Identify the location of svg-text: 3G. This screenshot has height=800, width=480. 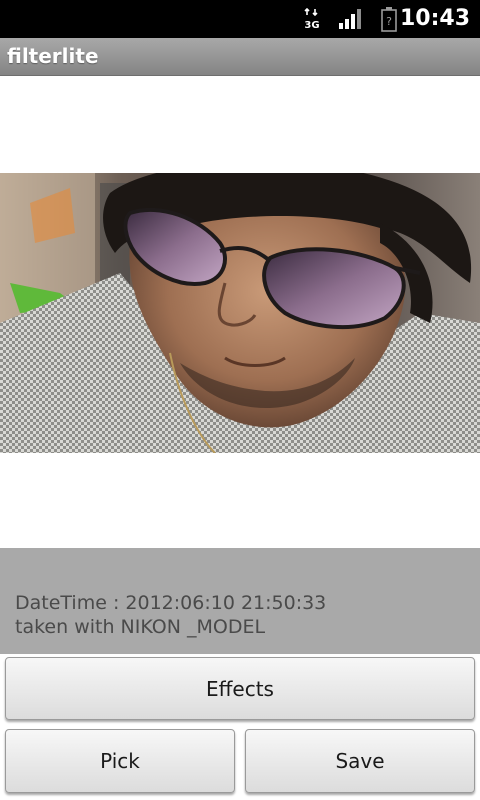
(311, 25).